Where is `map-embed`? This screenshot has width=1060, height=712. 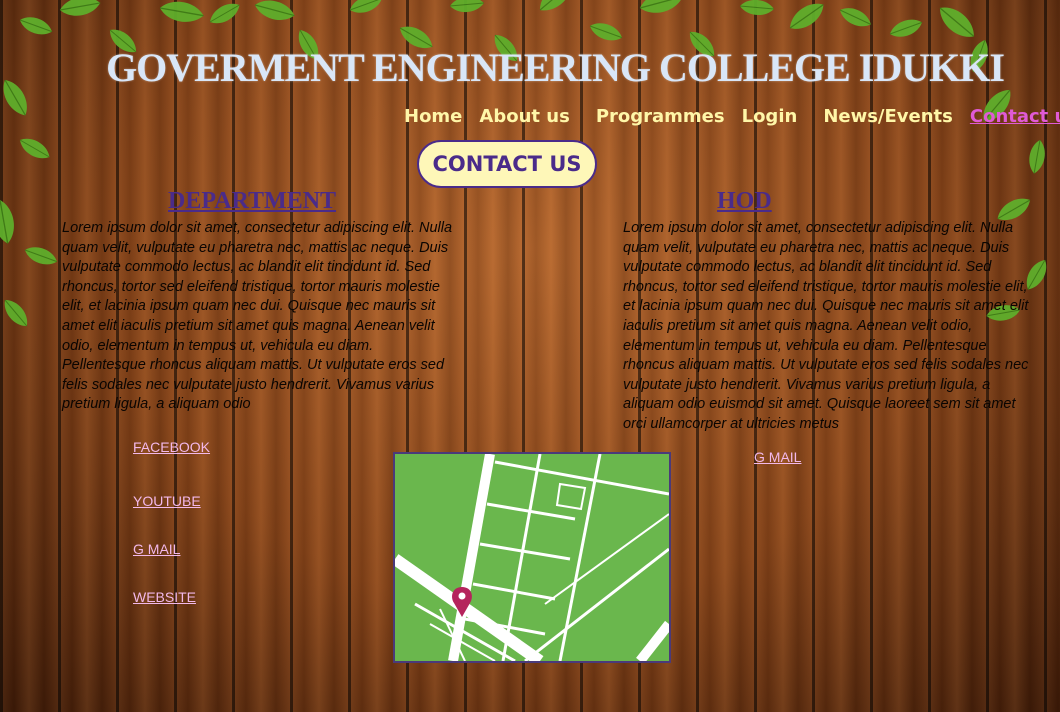 map-embed is located at coordinates (532, 557).